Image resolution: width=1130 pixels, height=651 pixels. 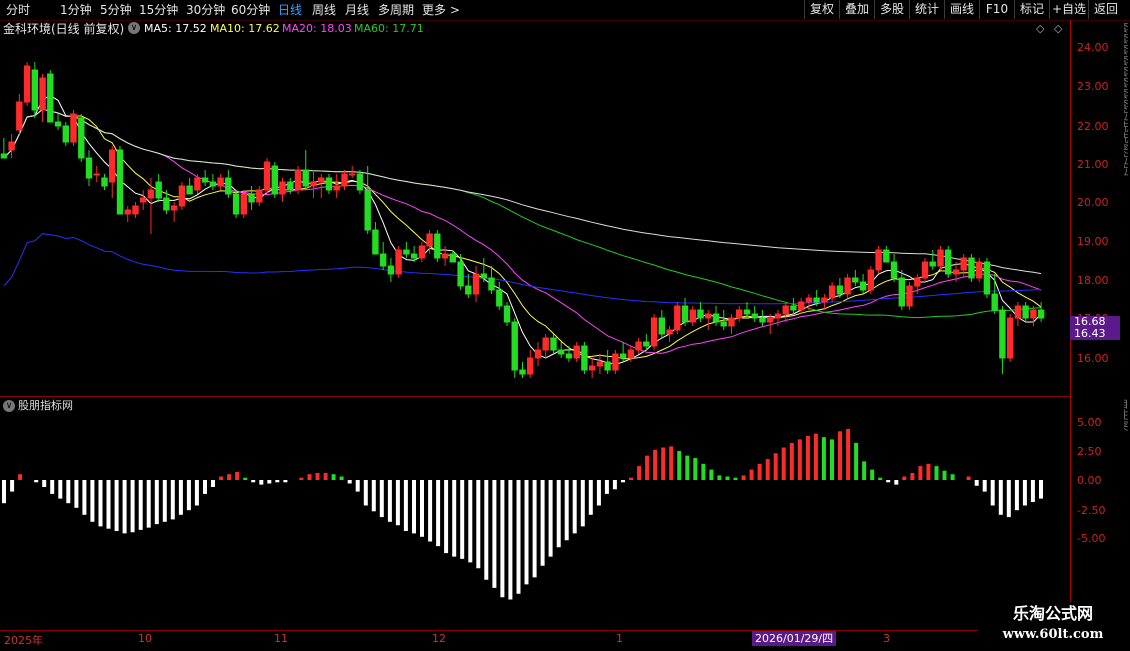 What do you see at coordinates (441, 10) in the screenshot?
I see `tab-more: 更多 >` at bounding box center [441, 10].